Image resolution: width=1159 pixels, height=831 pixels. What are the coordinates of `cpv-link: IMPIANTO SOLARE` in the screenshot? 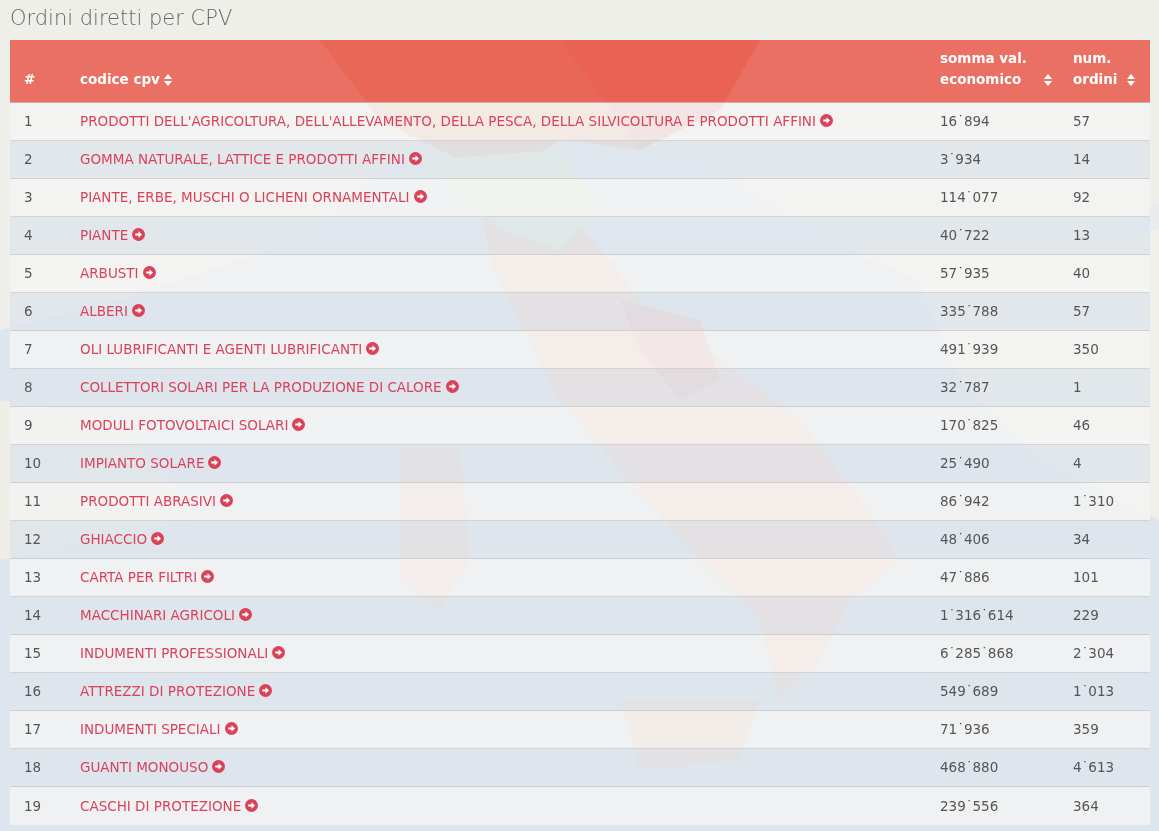 It's located at (142, 463).